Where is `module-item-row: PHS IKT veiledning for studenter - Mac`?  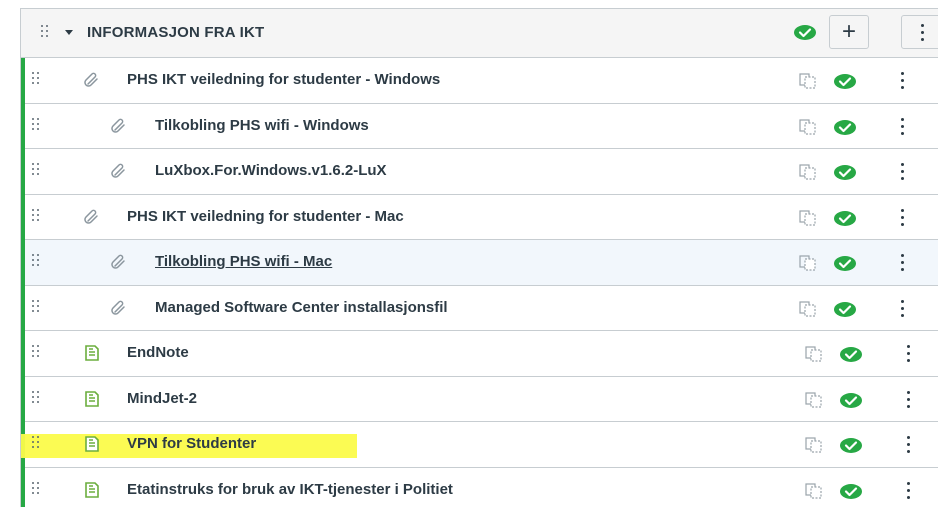 module-item-row: PHS IKT veiledning for studenter - Mac is located at coordinates (479, 217).